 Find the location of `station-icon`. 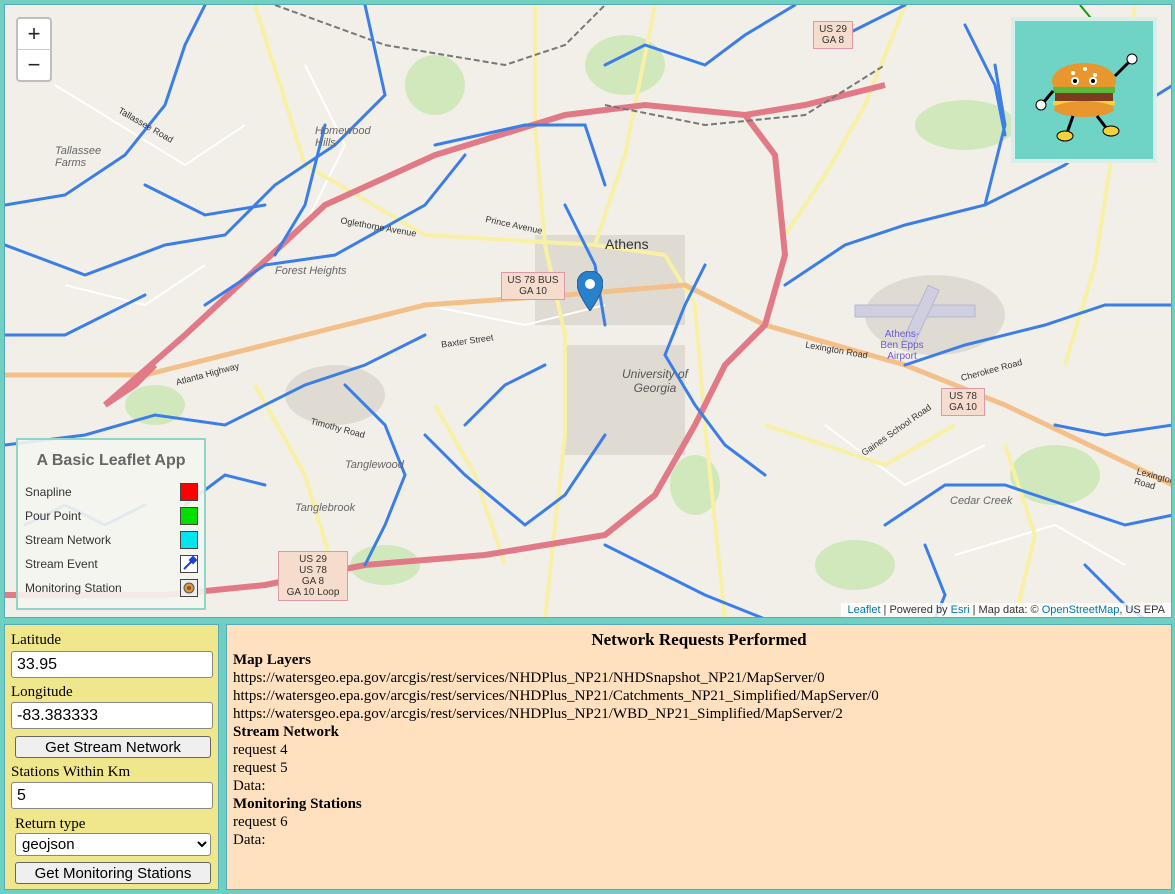

station-icon is located at coordinates (189, 588).